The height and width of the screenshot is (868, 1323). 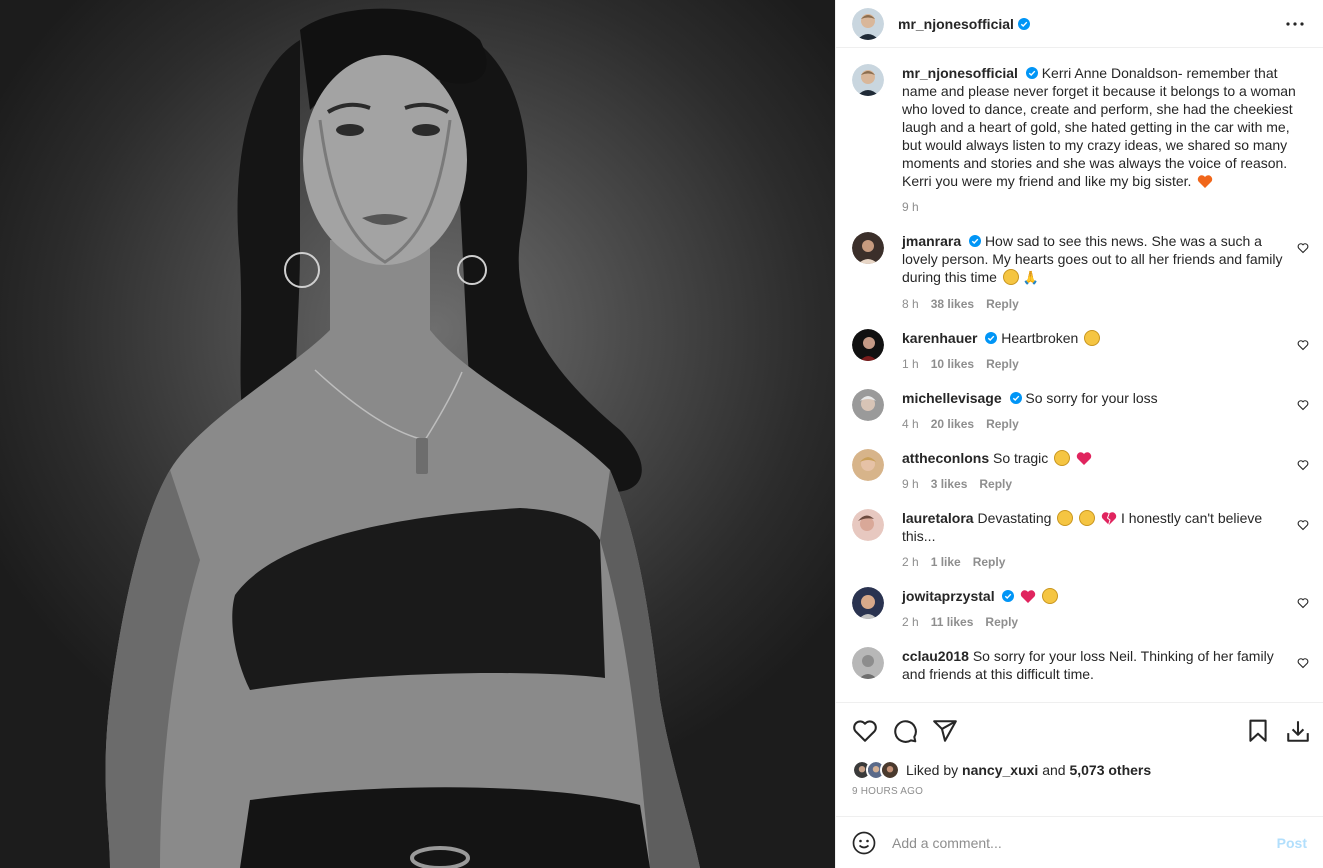 I want to click on like-heart-icon, so click(x=865, y=731).